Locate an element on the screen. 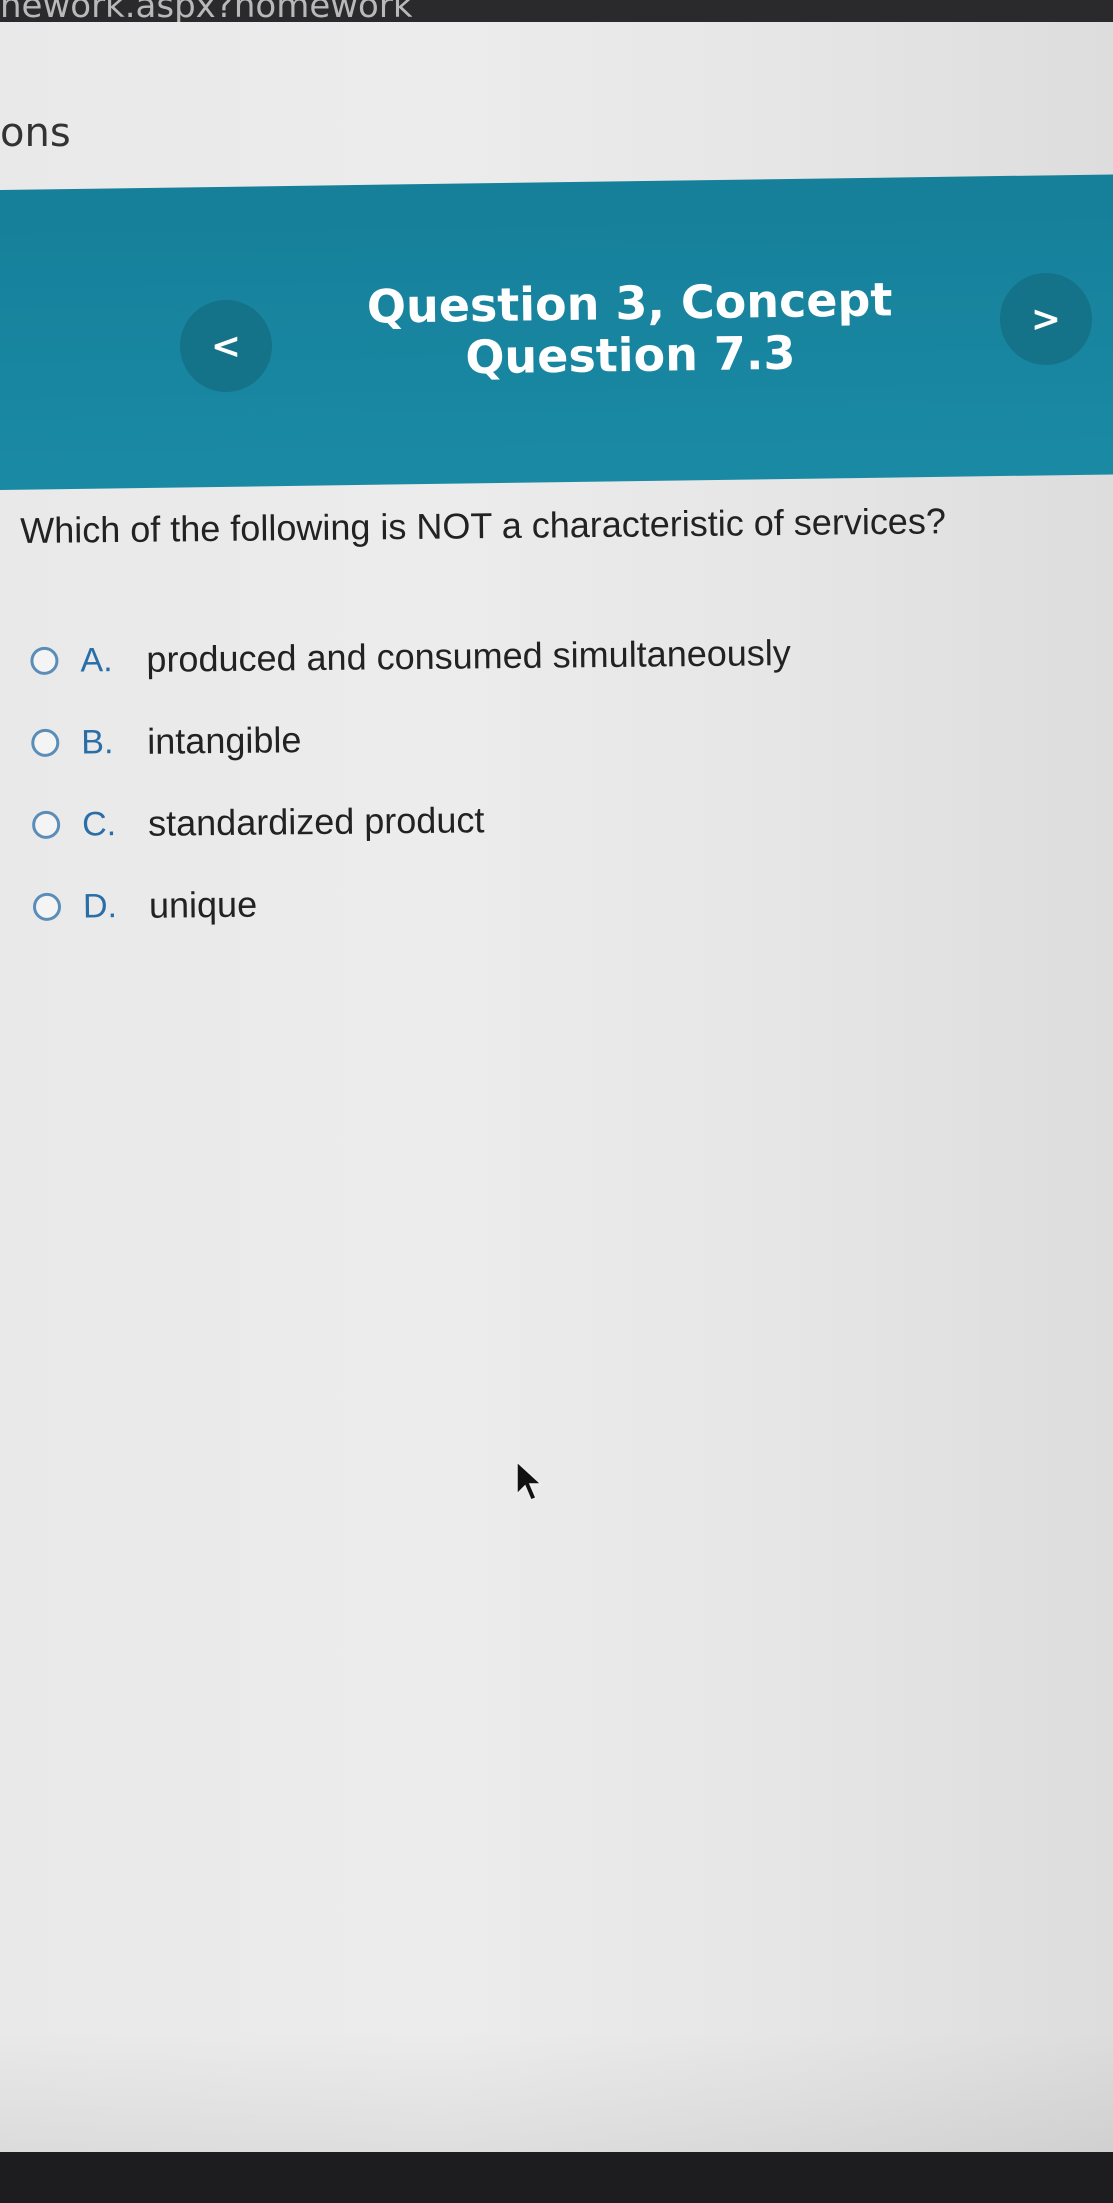 This screenshot has width=1113, height=2203. option-text: intangible is located at coordinates (224, 740).